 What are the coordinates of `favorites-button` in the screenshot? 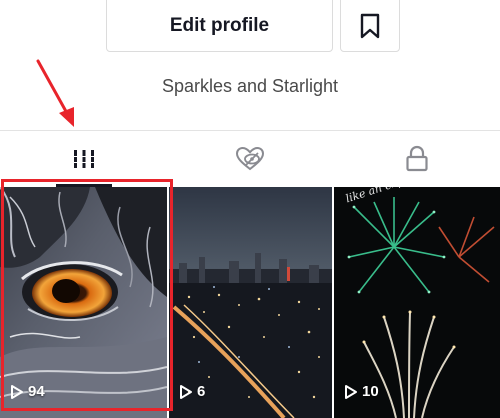 It's located at (370, 26).